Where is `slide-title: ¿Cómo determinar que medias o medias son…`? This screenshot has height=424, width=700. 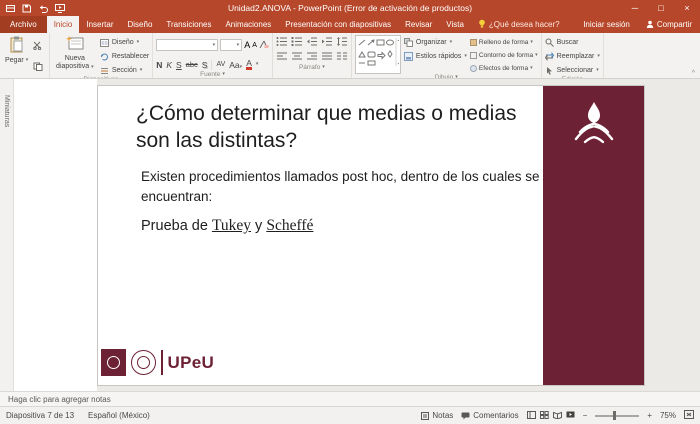
slide-title: ¿Cómo determinar que medias o medias son… is located at coordinates (342, 128).